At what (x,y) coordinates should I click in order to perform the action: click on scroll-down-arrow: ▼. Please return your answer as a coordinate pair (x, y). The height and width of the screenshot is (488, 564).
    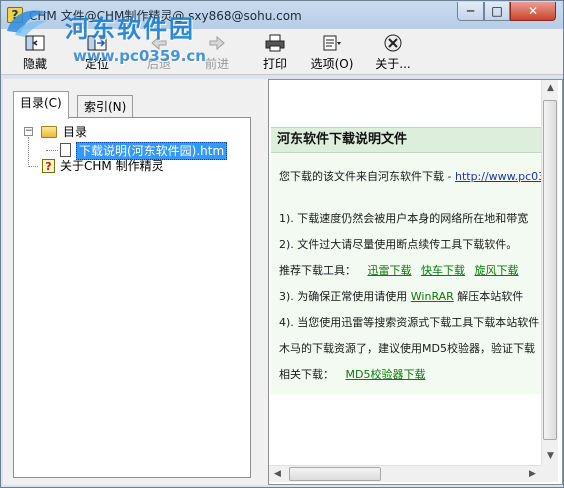
    Looking at the image, I should click on (550, 456).